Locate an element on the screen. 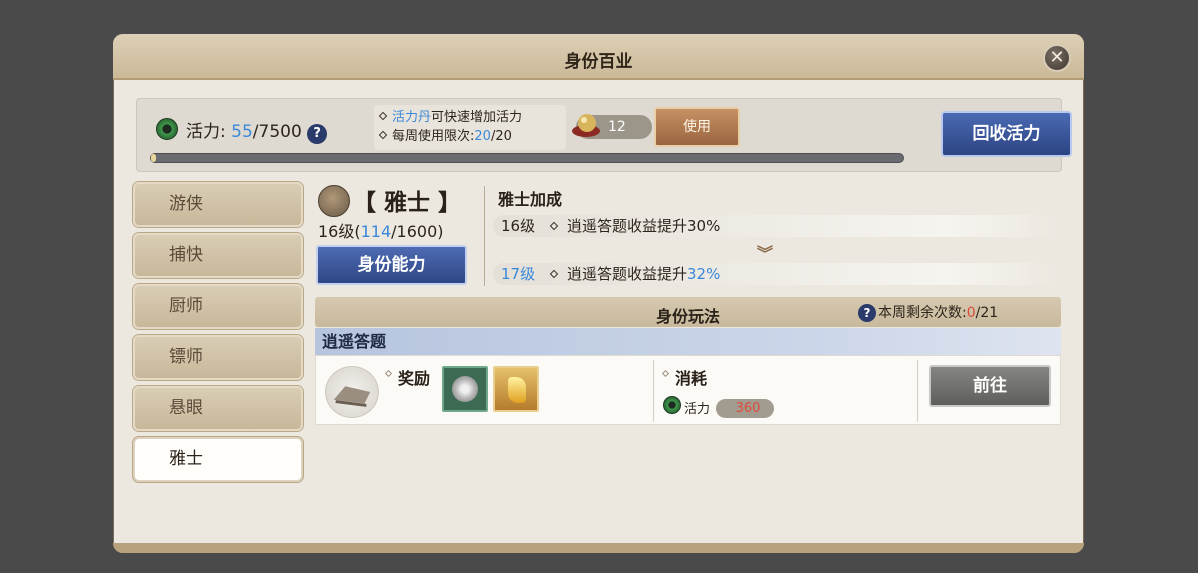  cost-value: 360 is located at coordinates (745, 408).